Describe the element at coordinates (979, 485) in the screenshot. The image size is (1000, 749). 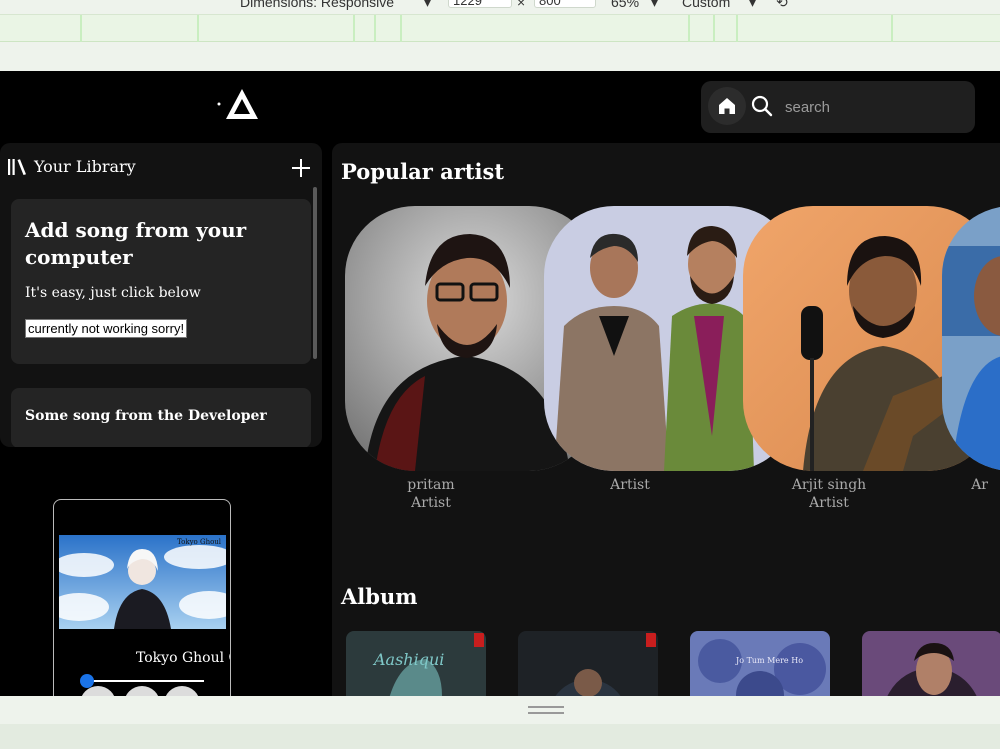
I see `artist-role: Ar` at that location.